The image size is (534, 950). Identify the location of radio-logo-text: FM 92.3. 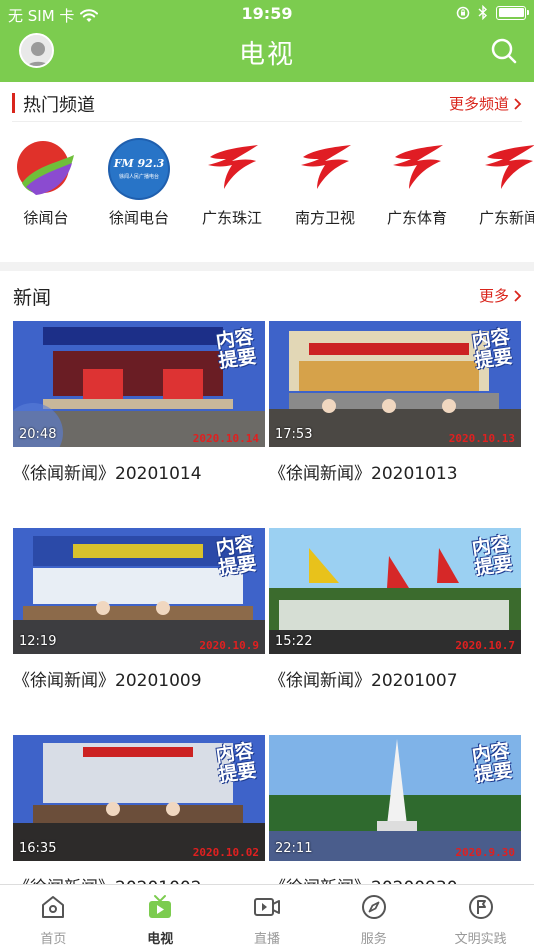
(139, 163).